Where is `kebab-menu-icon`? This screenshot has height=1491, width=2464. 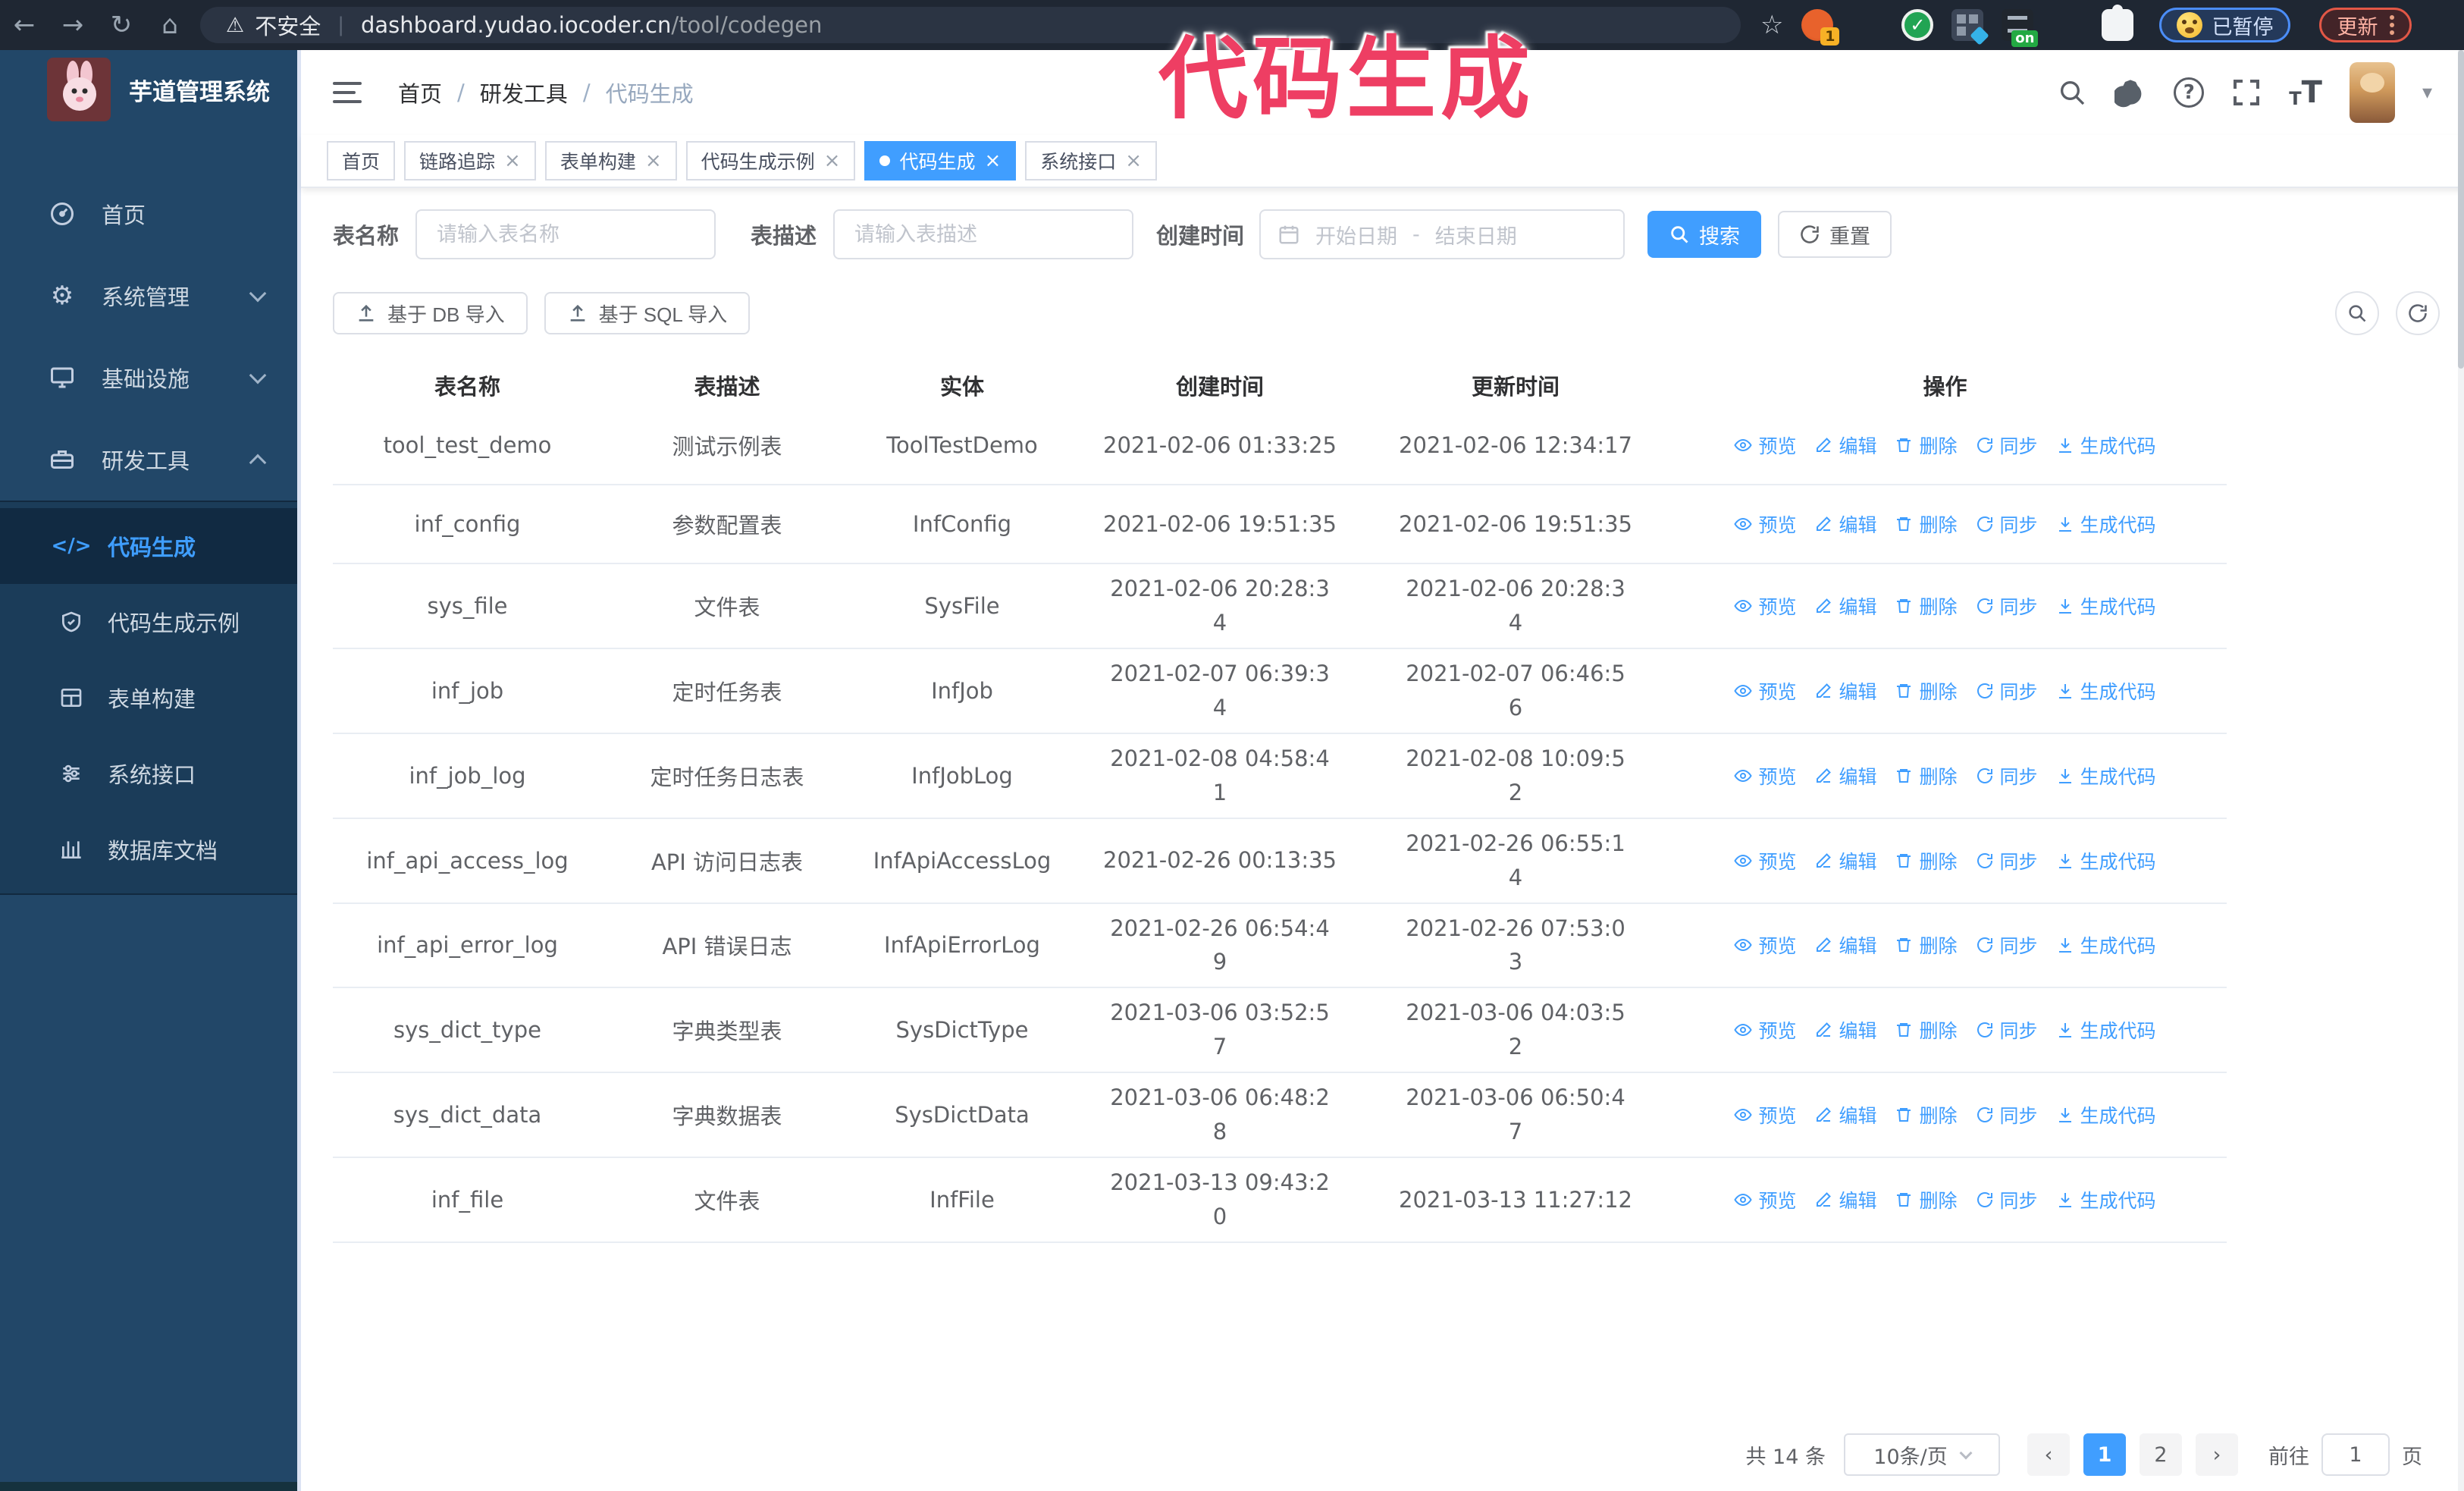 kebab-menu-icon is located at coordinates (2392, 25).